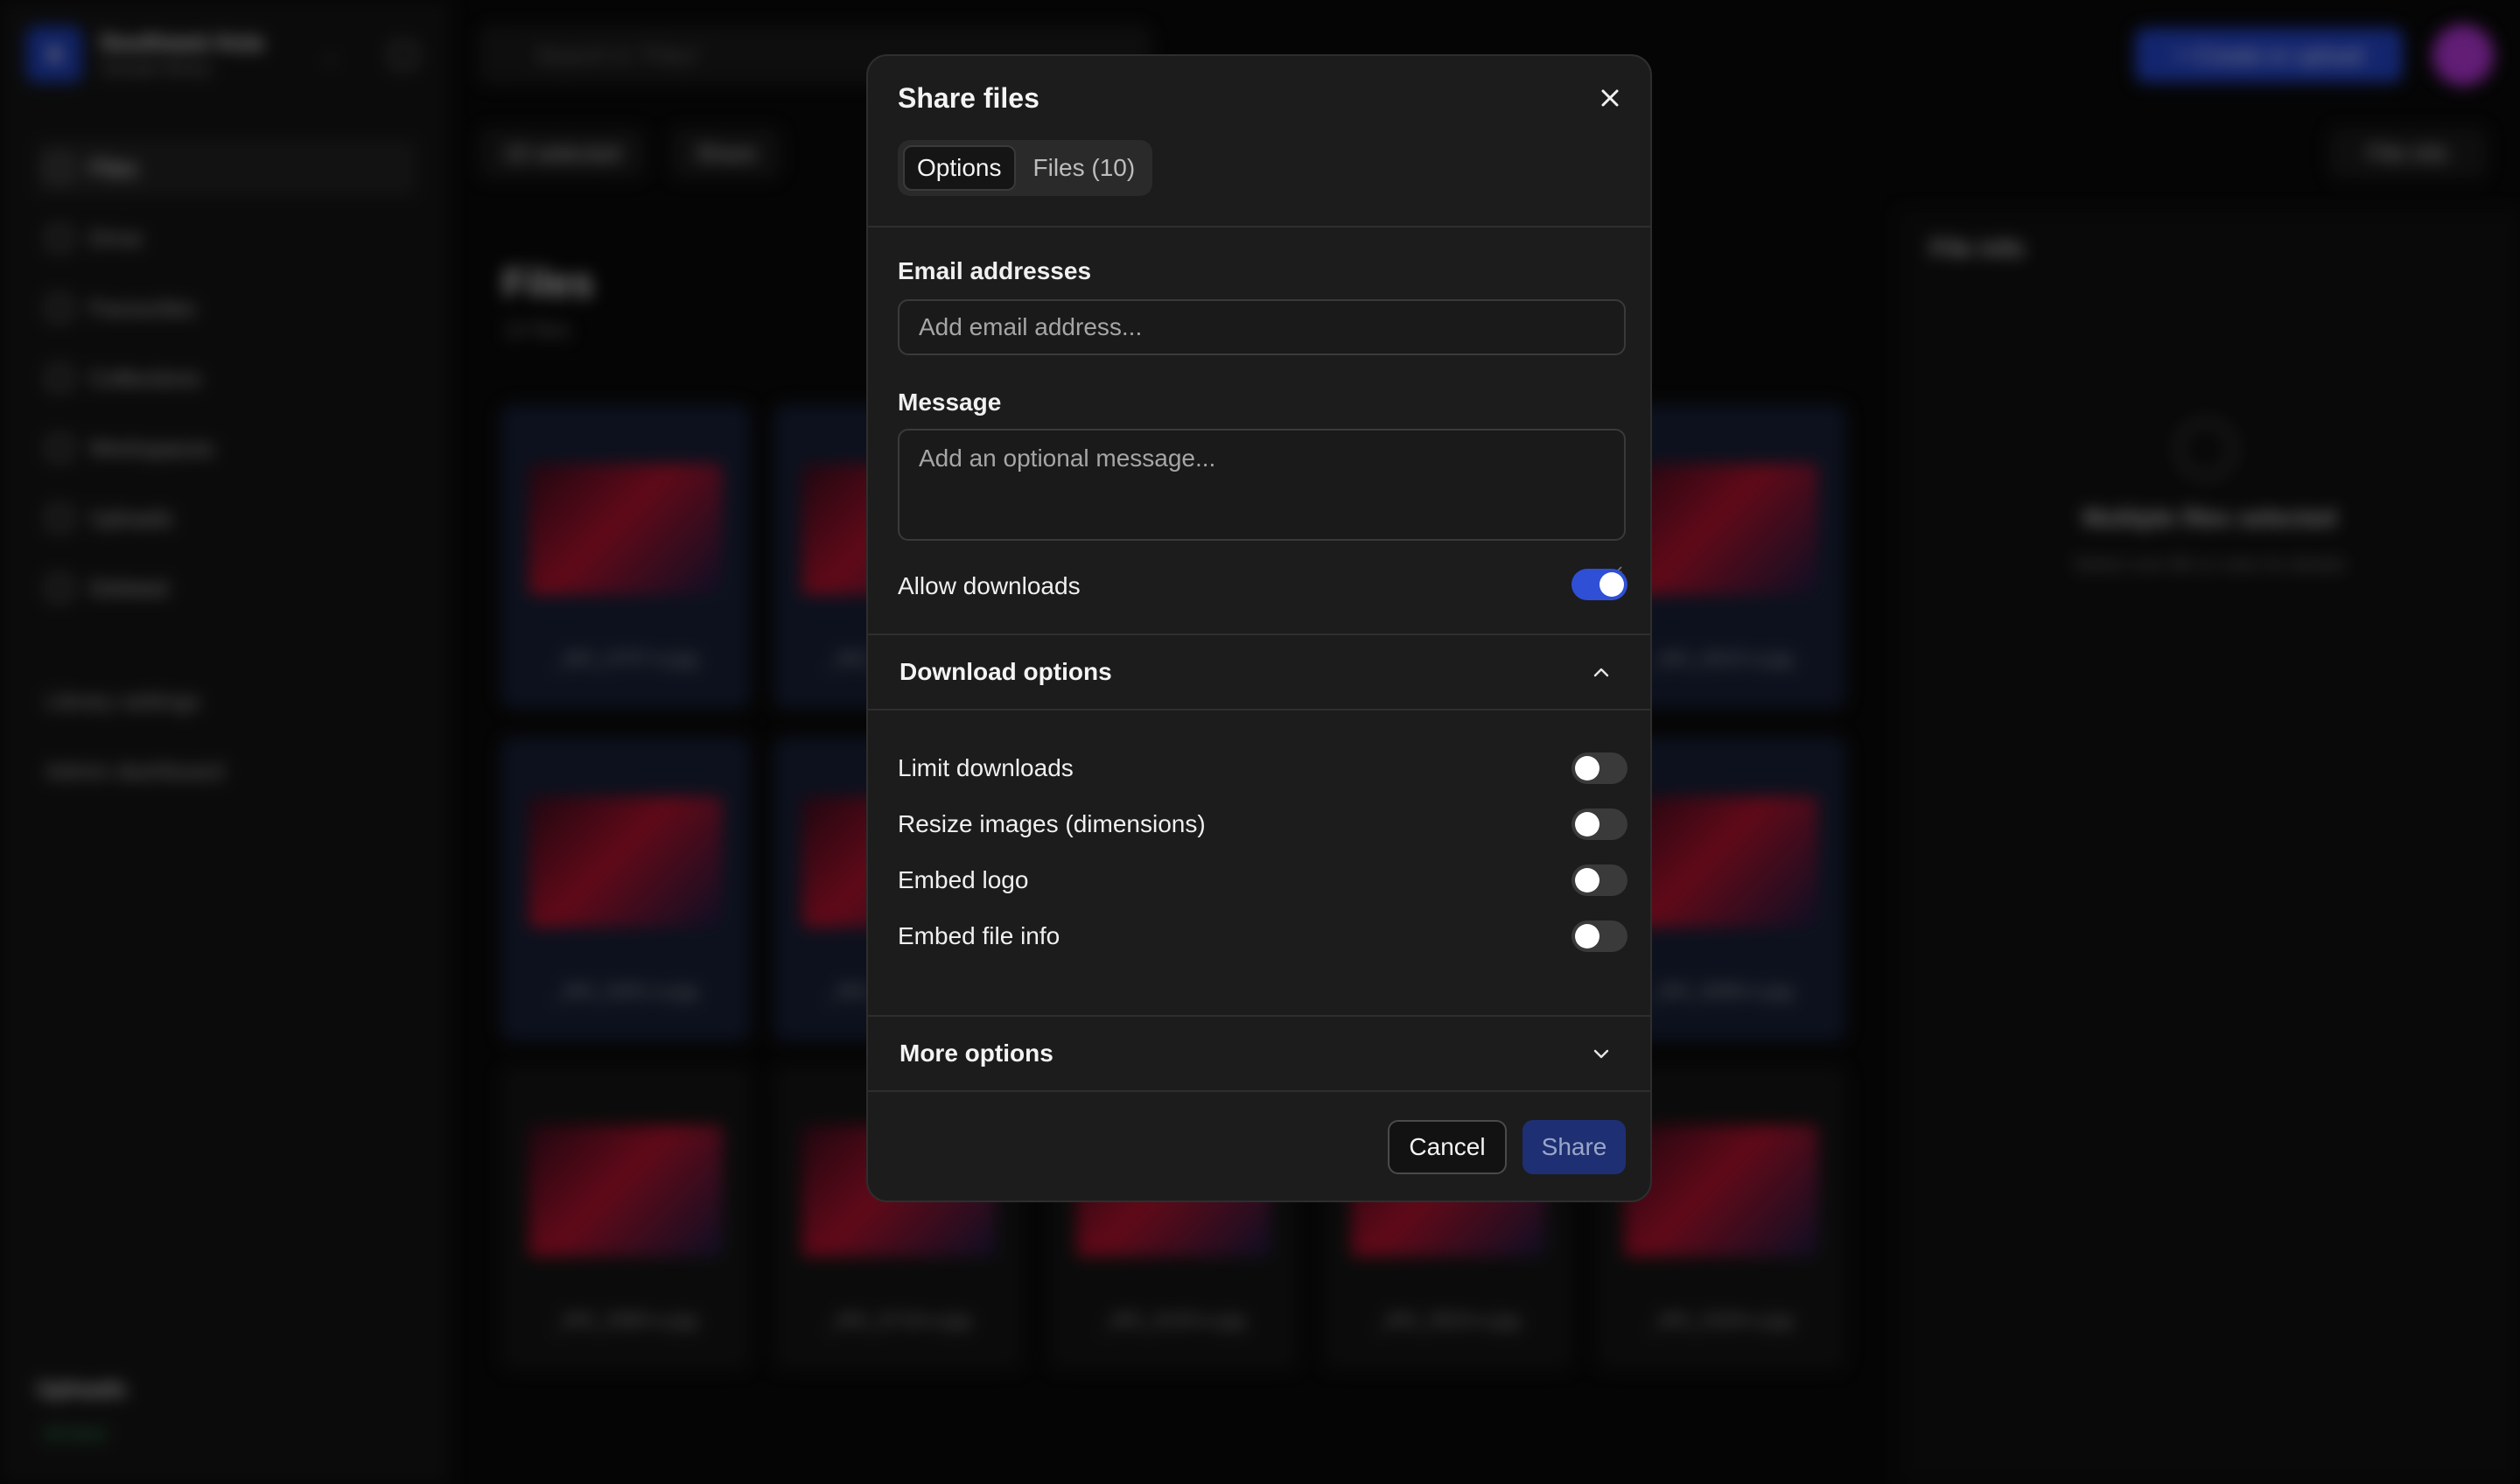 This screenshot has width=2520, height=1484. I want to click on close-button, so click(1610, 98).